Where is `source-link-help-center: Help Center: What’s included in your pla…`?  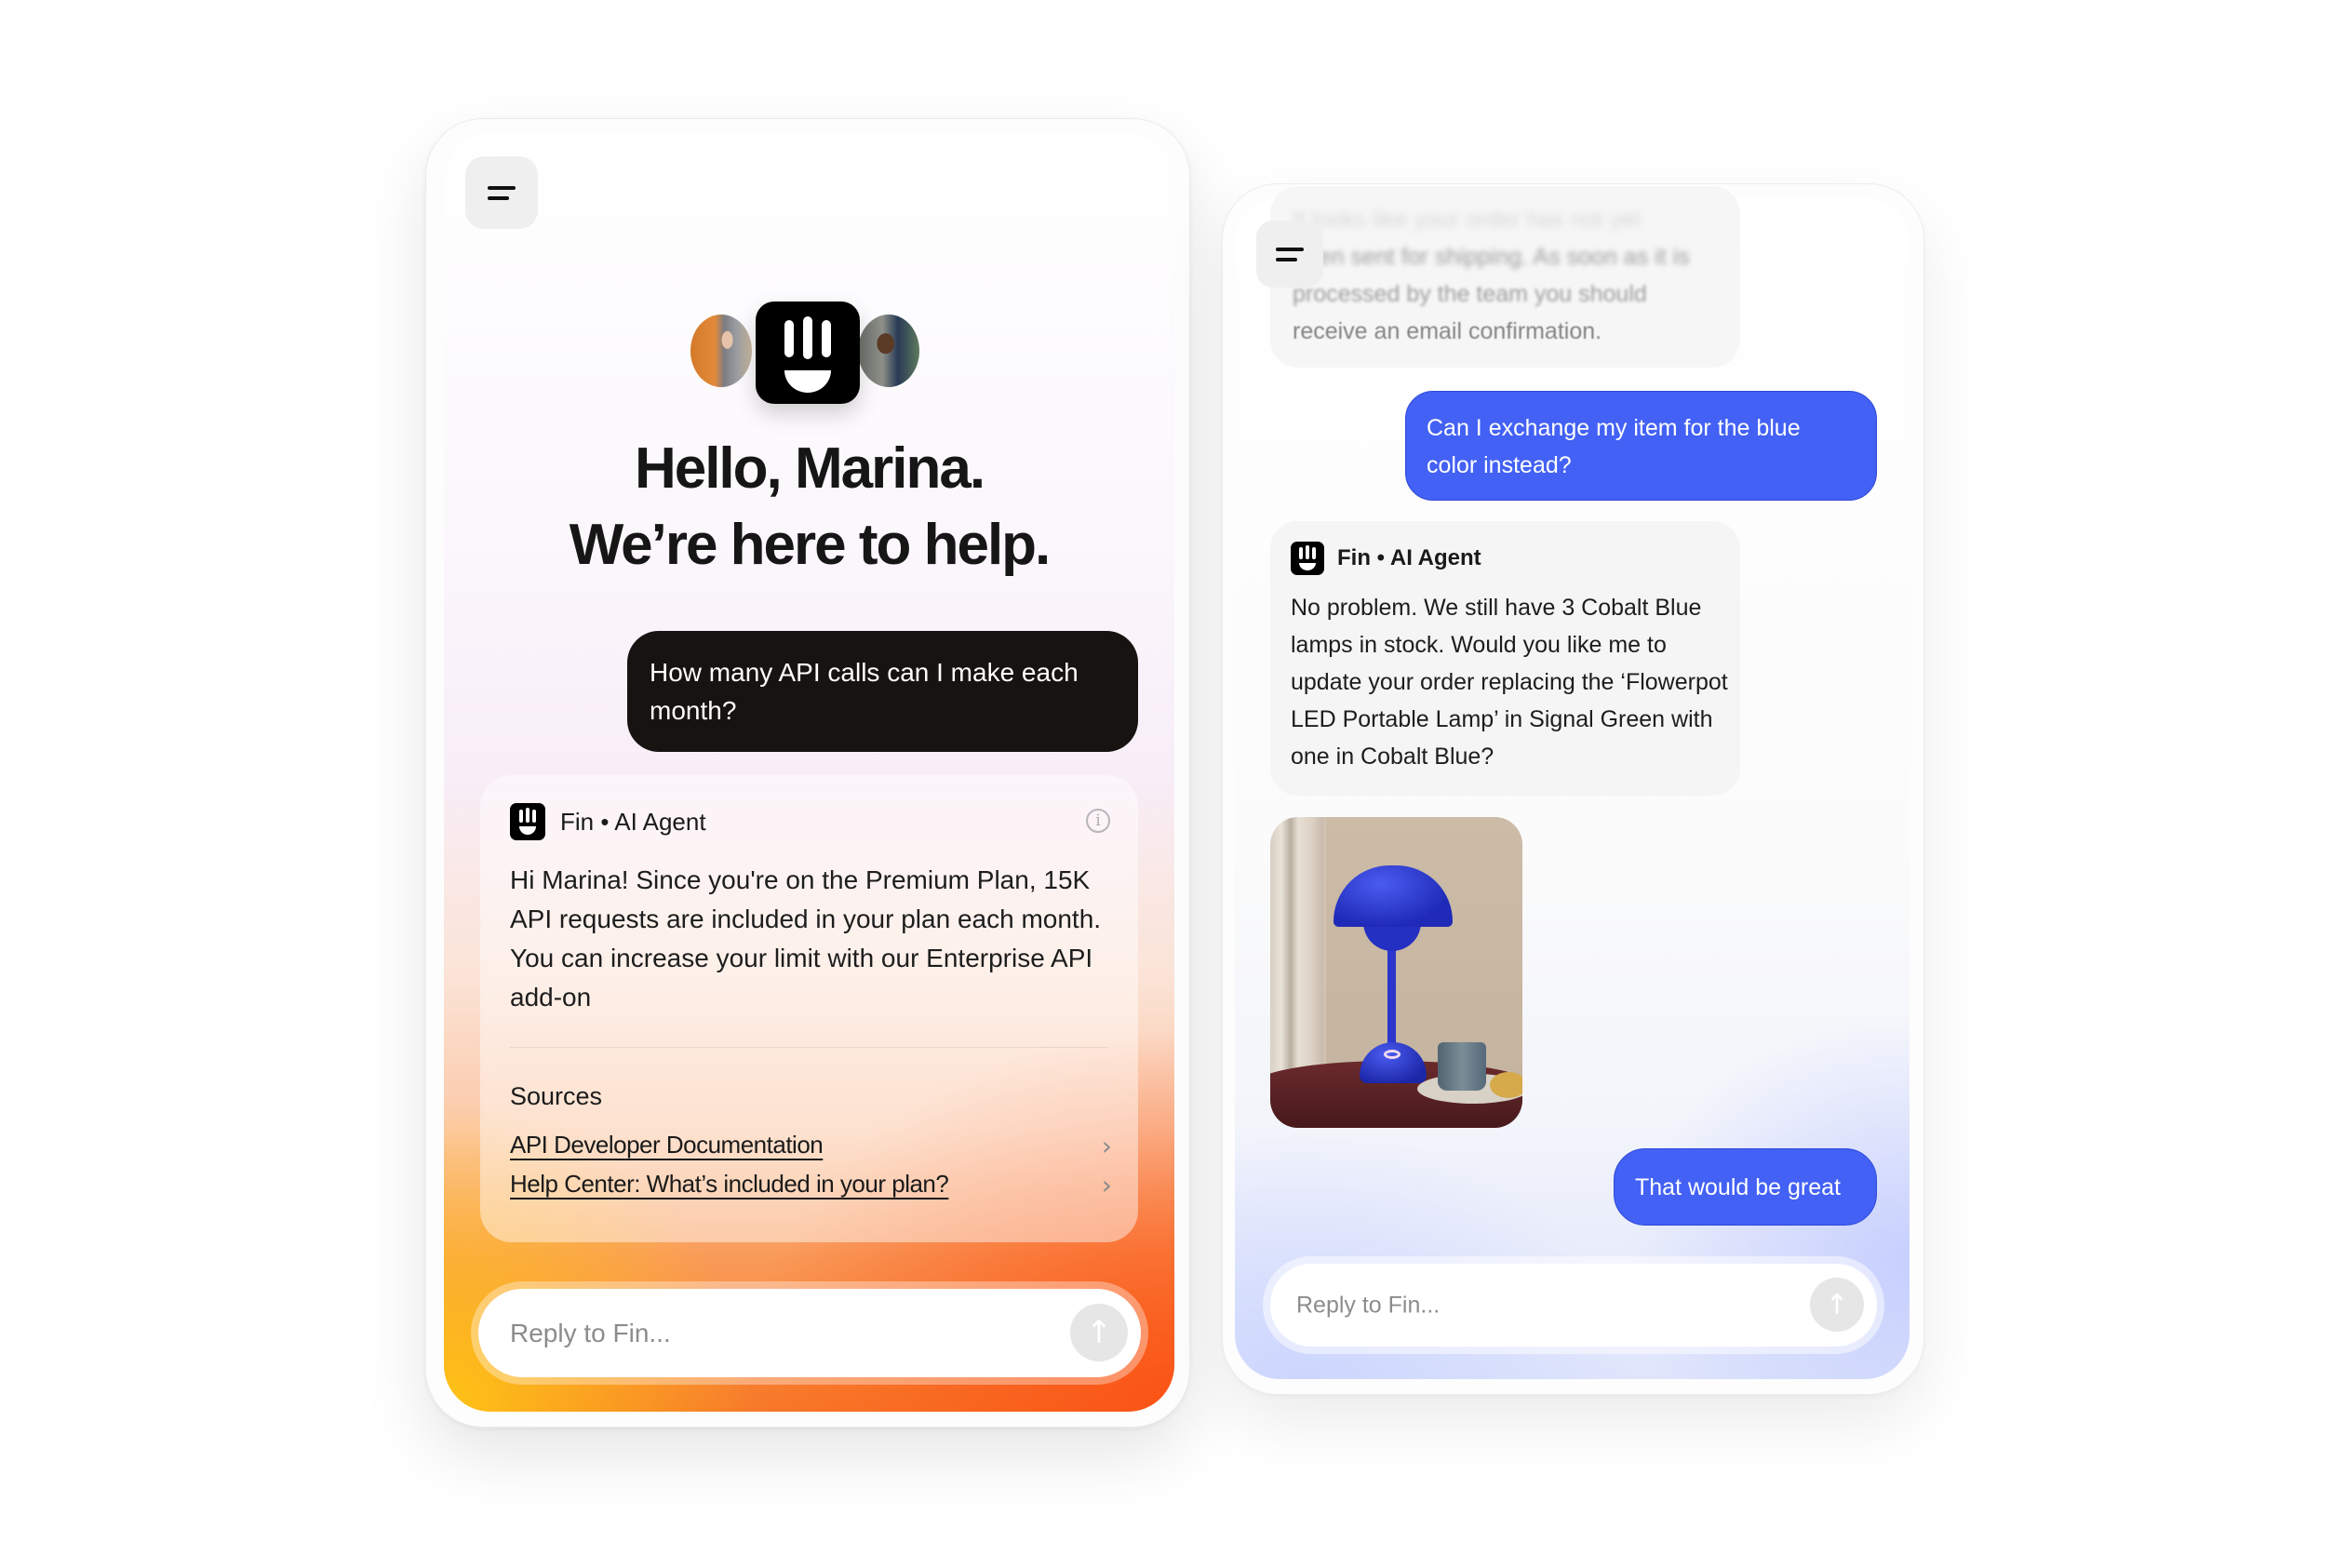
source-link-help-center: Help Center: What’s included in your pla… is located at coordinates (811, 1185).